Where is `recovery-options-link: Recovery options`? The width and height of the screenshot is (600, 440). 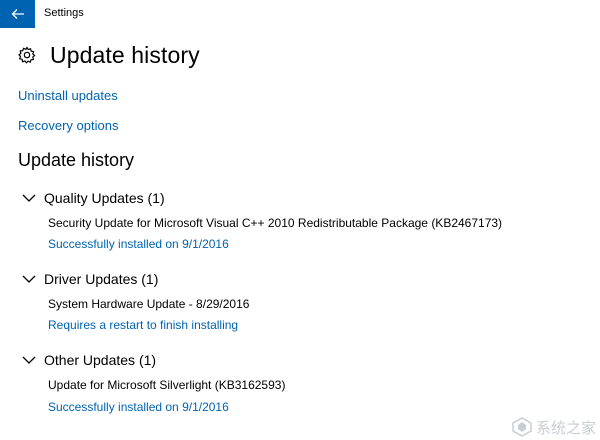 recovery-options-link: Recovery options is located at coordinates (68, 125).